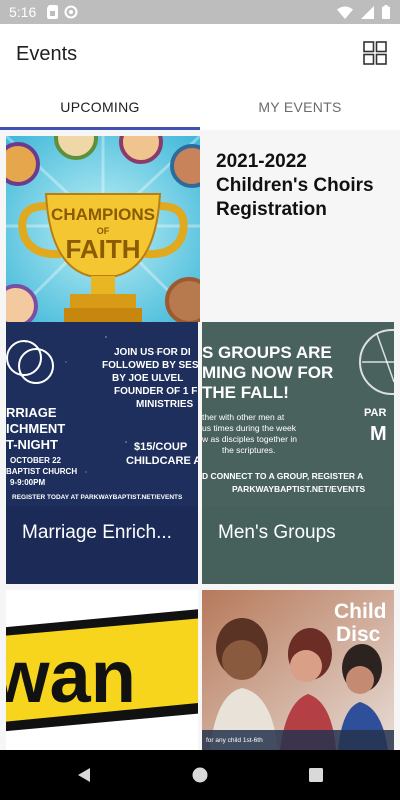  What do you see at coordinates (249, 428) in the screenshot?
I see `image-text-line: us times during the week` at bounding box center [249, 428].